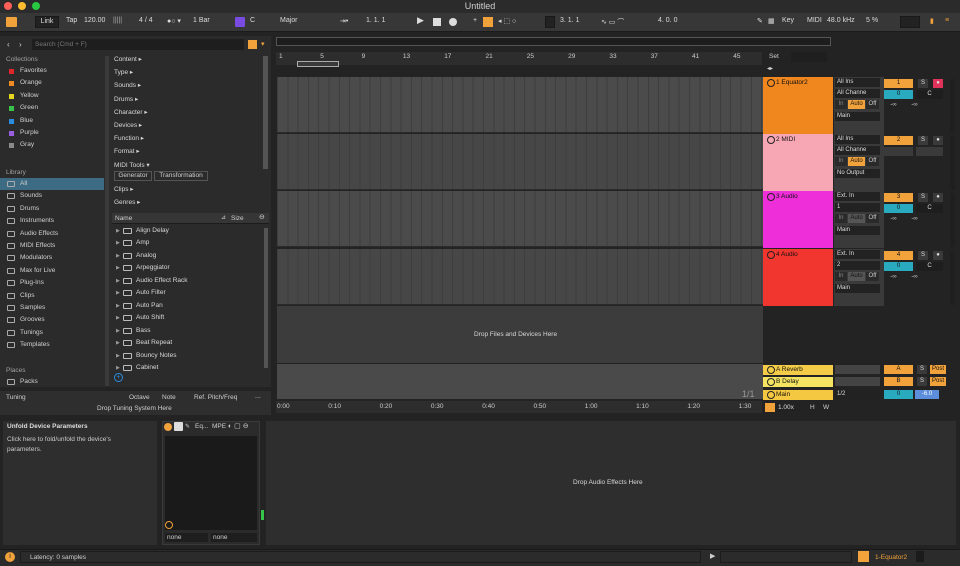 This screenshot has width=960, height=566. What do you see at coordinates (20, 44) in the screenshot?
I see `forward-arrow-icon: ›` at bounding box center [20, 44].